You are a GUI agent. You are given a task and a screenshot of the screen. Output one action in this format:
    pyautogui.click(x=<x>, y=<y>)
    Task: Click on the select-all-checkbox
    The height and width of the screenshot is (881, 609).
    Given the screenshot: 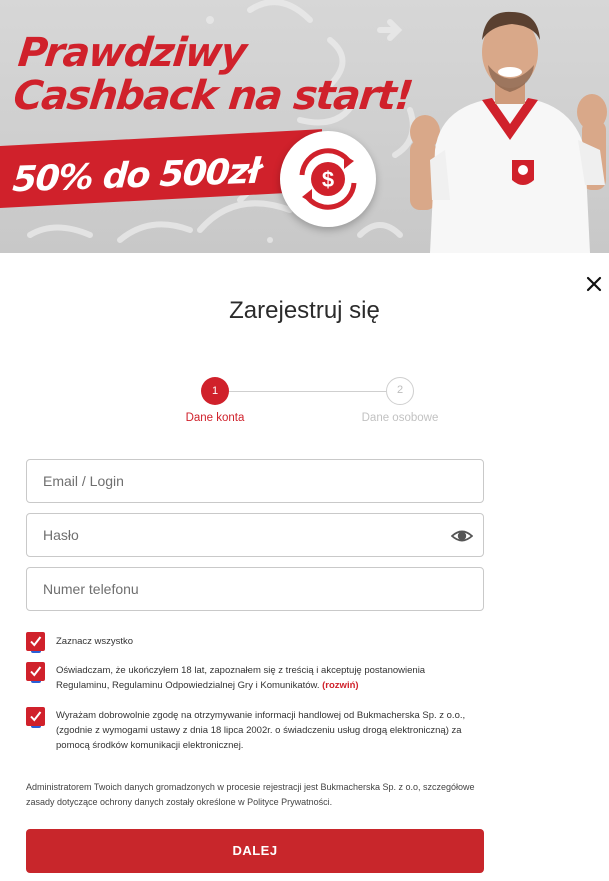 What is the action you would take?
    pyautogui.click(x=35, y=642)
    